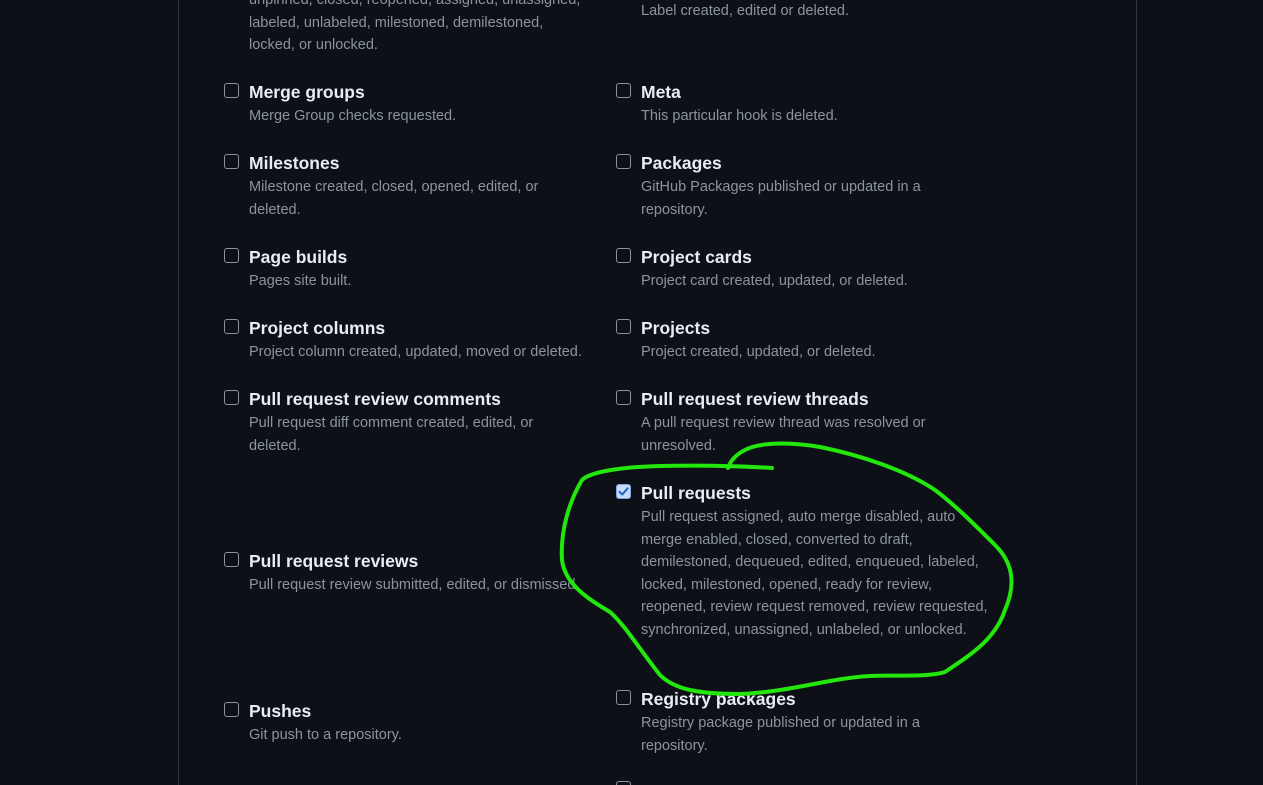  I want to click on page-builds-checkbox, so click(231, 255).